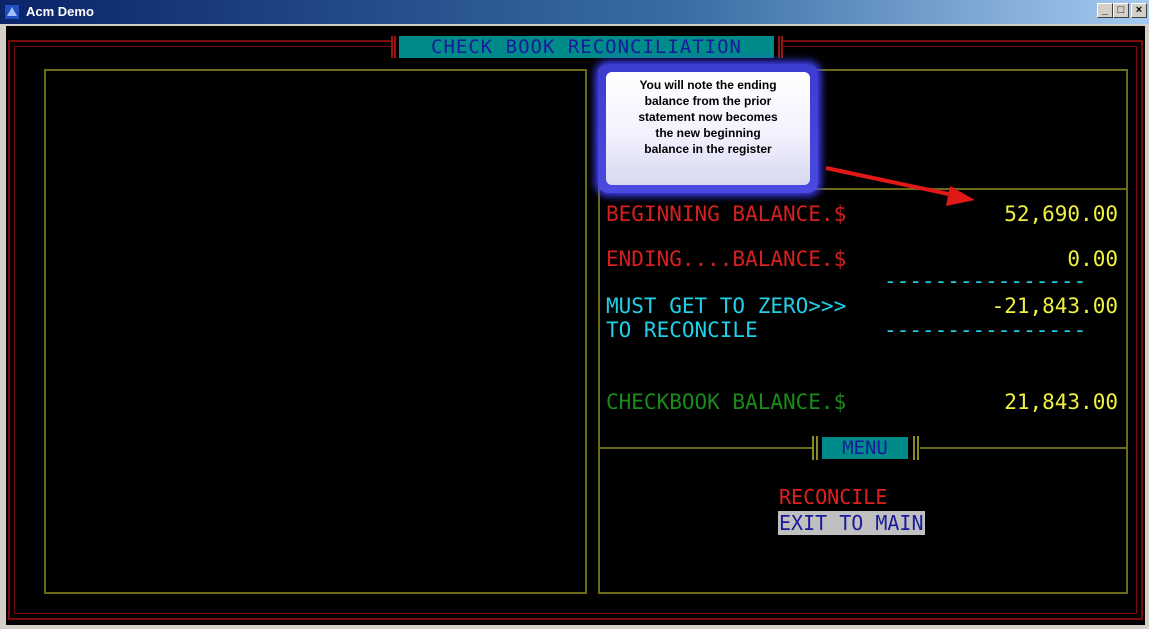  I want to click on checkbook-balance-label: CHECKBOOK BALANCE.$, so click(726, 402).